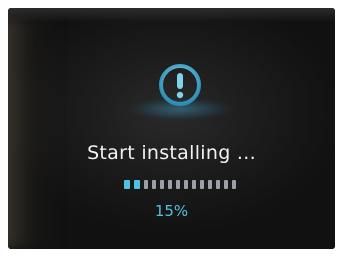 The width and height of the screenshot is (343, 257). I want to click on screen-glare-top, so click(171, 15).